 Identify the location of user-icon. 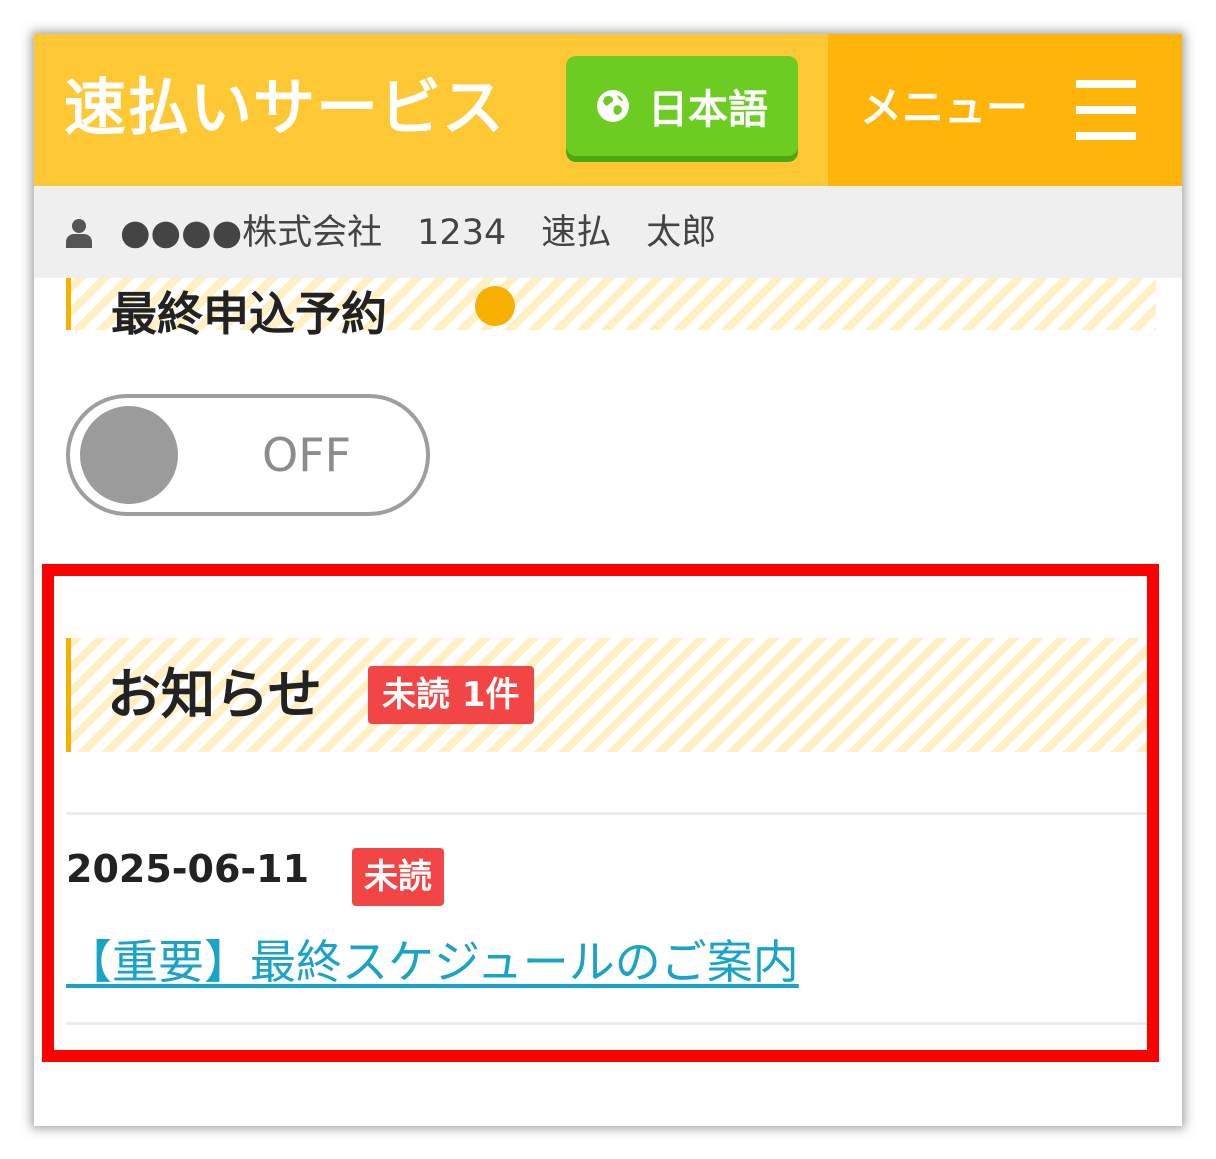
(79, 233).